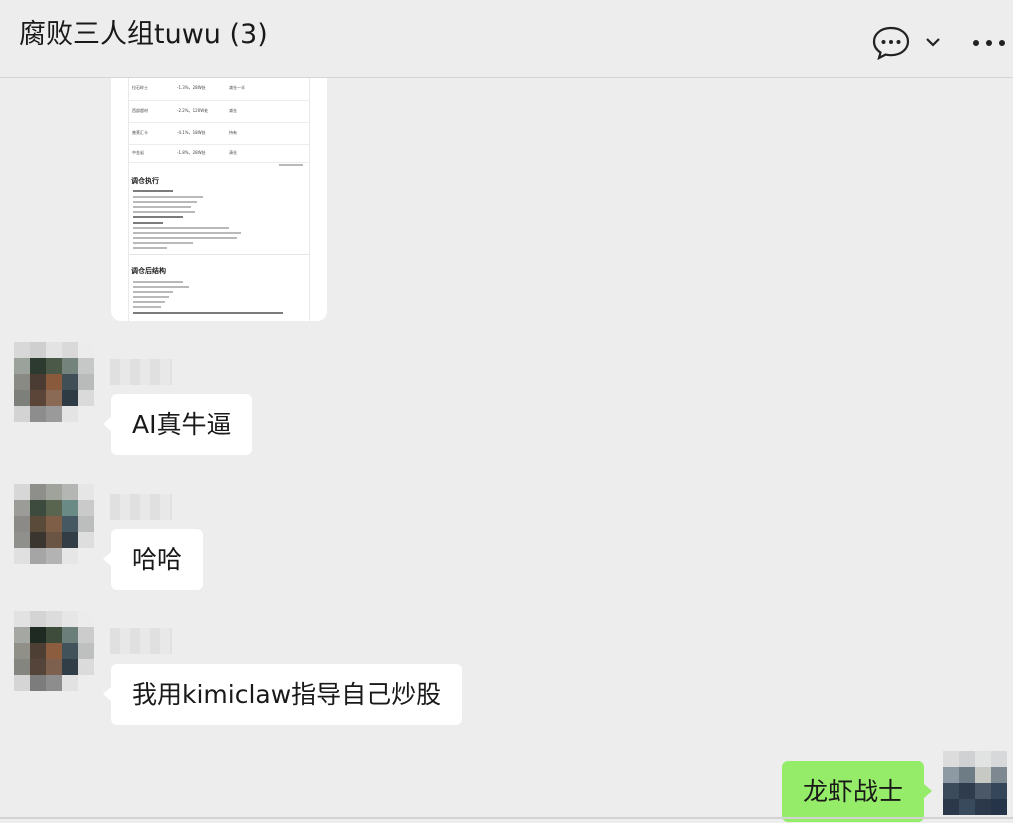 The image size is (1013, 823). Describe the element at coordinates (219, 133) in the screenshot. I see `table-row: 普莱汇卡 -4.1%，18W处 持有` at that location.